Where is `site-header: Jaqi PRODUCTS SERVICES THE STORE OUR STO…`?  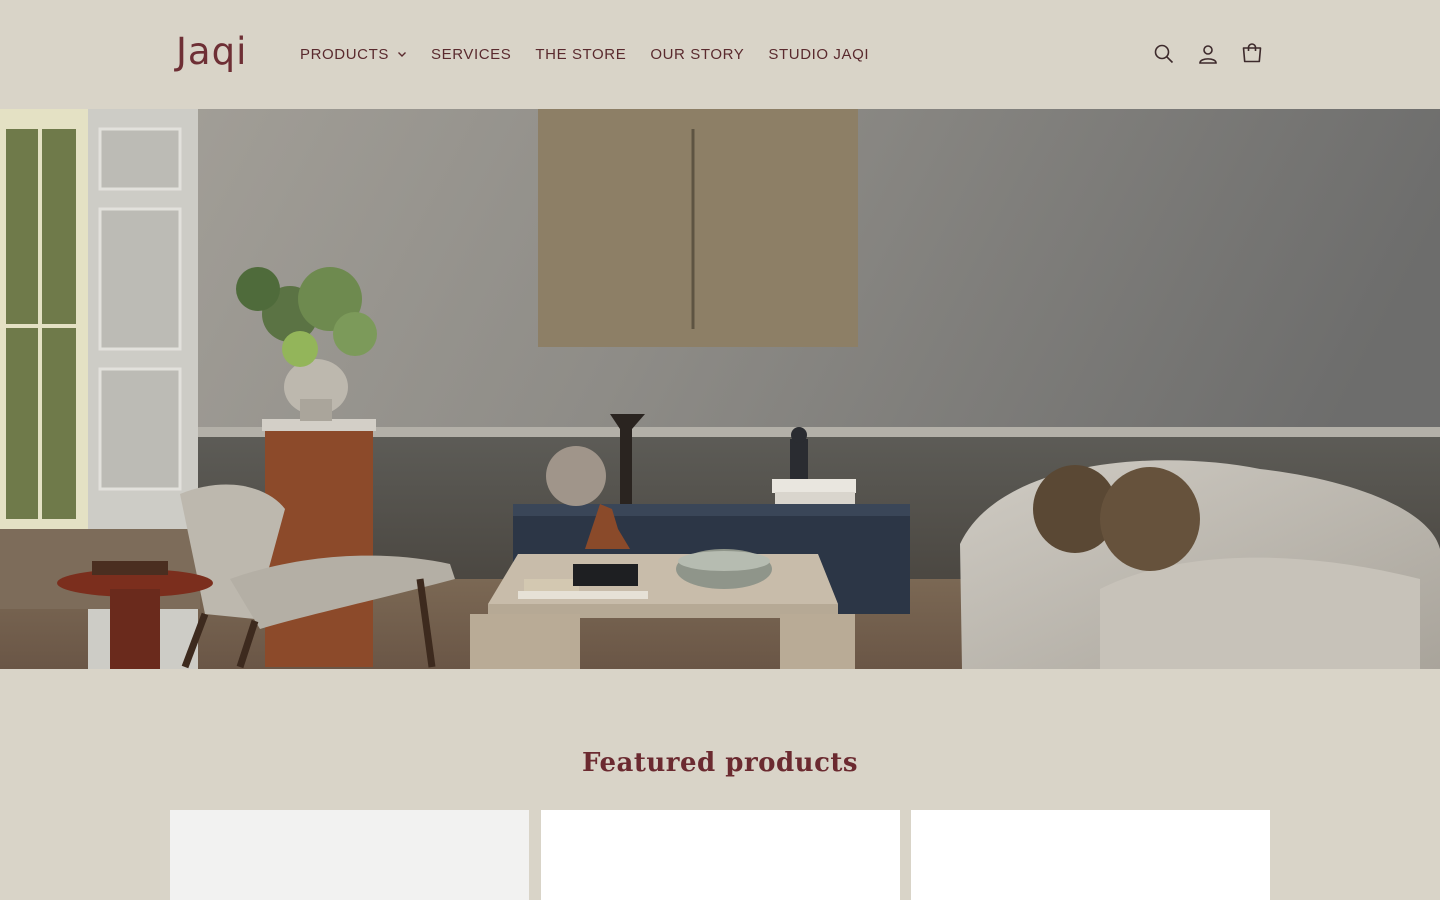 site-header: Jaqi PRODUCTS SERVICES THE STORE OUR STO… is located at coordinates (720, 54).